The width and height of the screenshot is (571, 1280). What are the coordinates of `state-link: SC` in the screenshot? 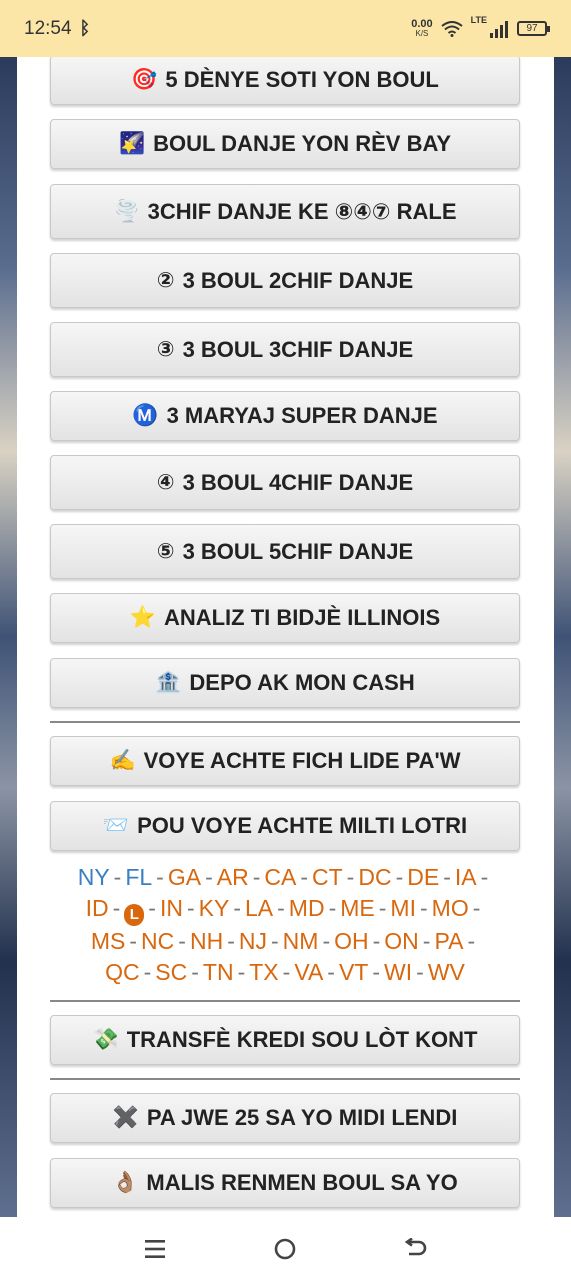 It's located at (171, 972).